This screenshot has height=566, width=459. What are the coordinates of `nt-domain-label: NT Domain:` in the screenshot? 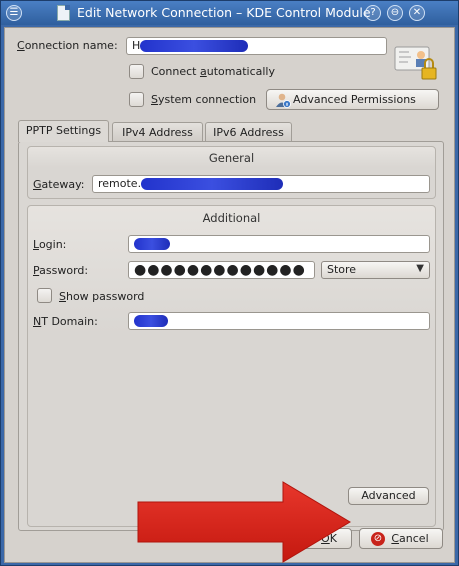 It's located at (65, 321).